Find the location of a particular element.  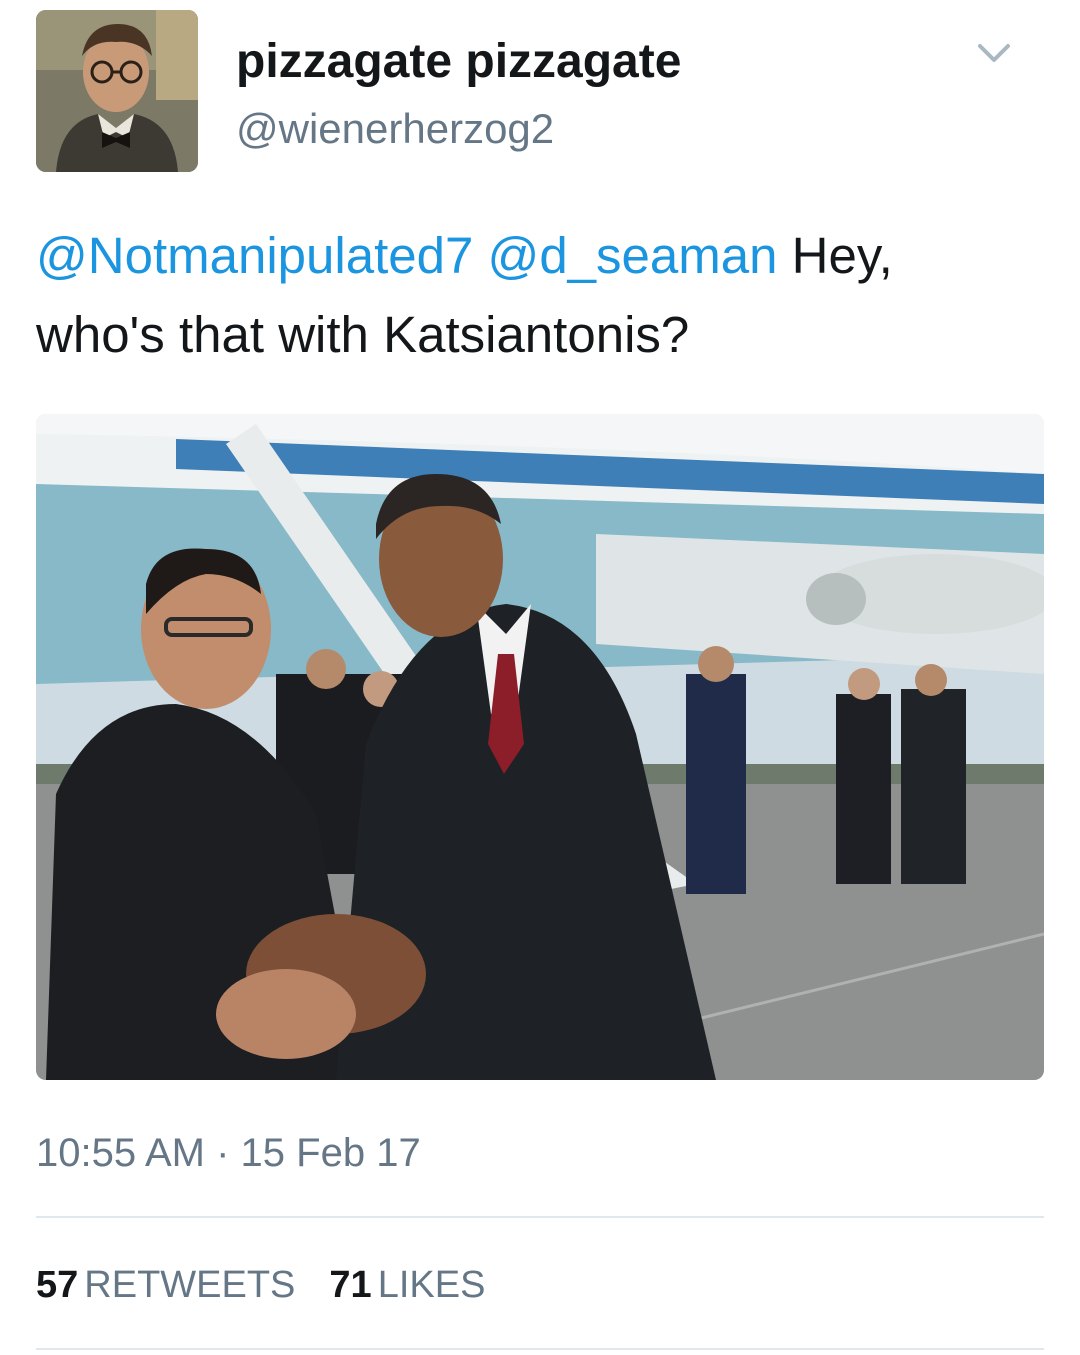

display-name: pizzagate pizzagate is located at coordinates (458, 62).